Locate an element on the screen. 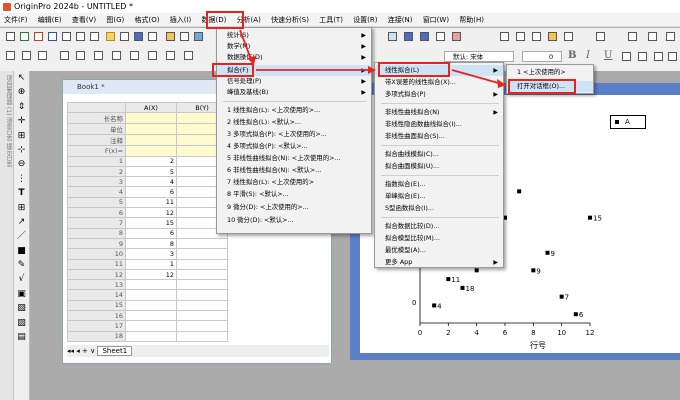  menu-graph: 图(G) is located at coordinates (115, 20).